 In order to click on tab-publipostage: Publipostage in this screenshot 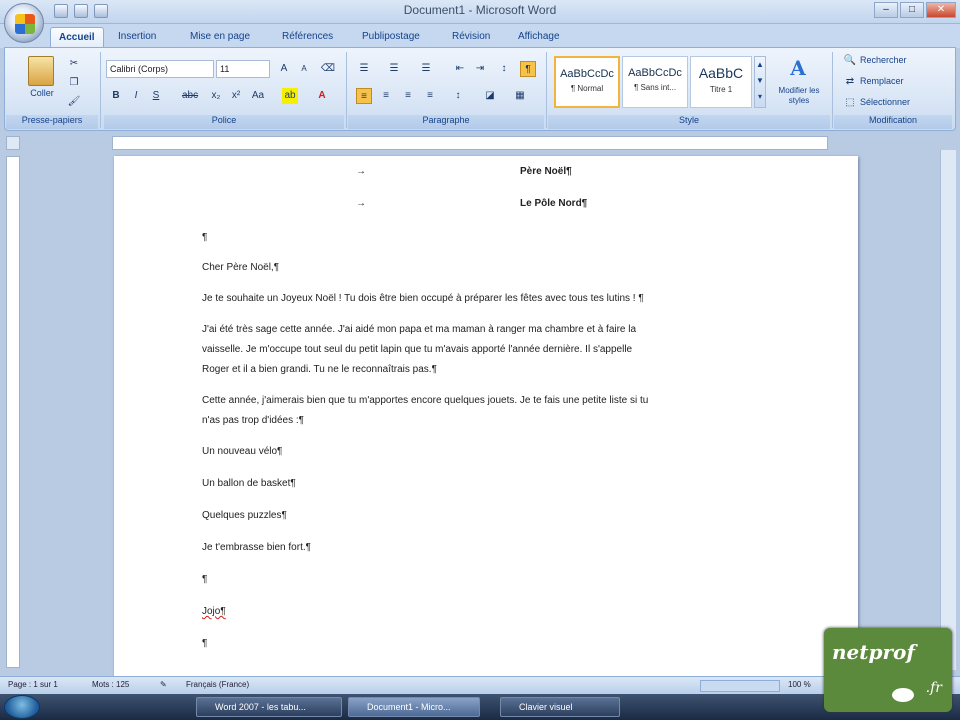, I will do `click(391, 37)`.